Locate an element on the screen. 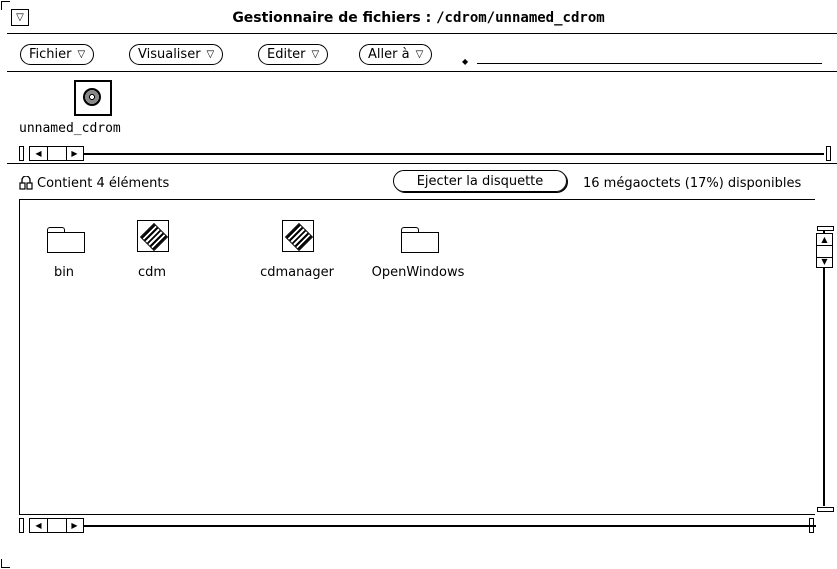 The image size is (837, 569). file-label-openwindows: OpenWindows is located at coordinates (418, 272).